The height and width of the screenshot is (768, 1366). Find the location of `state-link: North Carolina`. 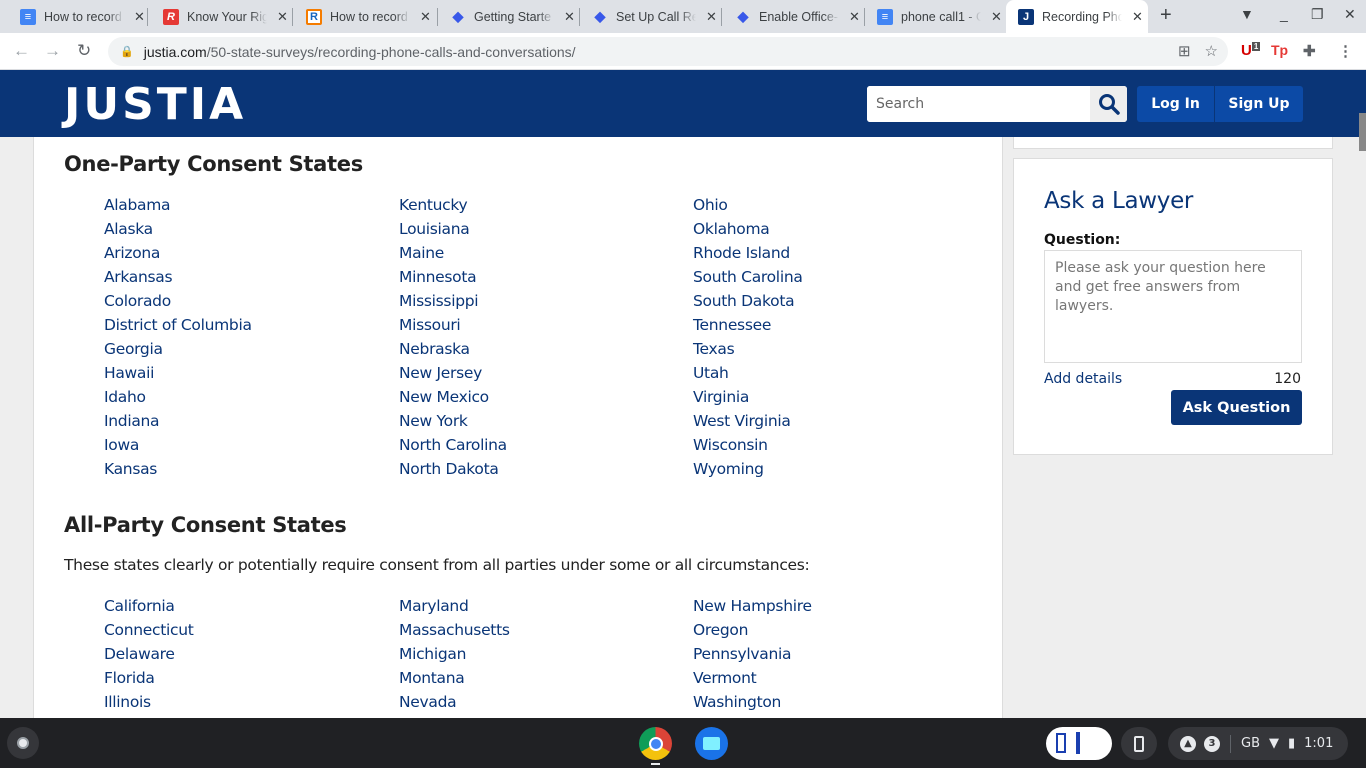

state-link: North Carolina is located at coordinates (453, 445).